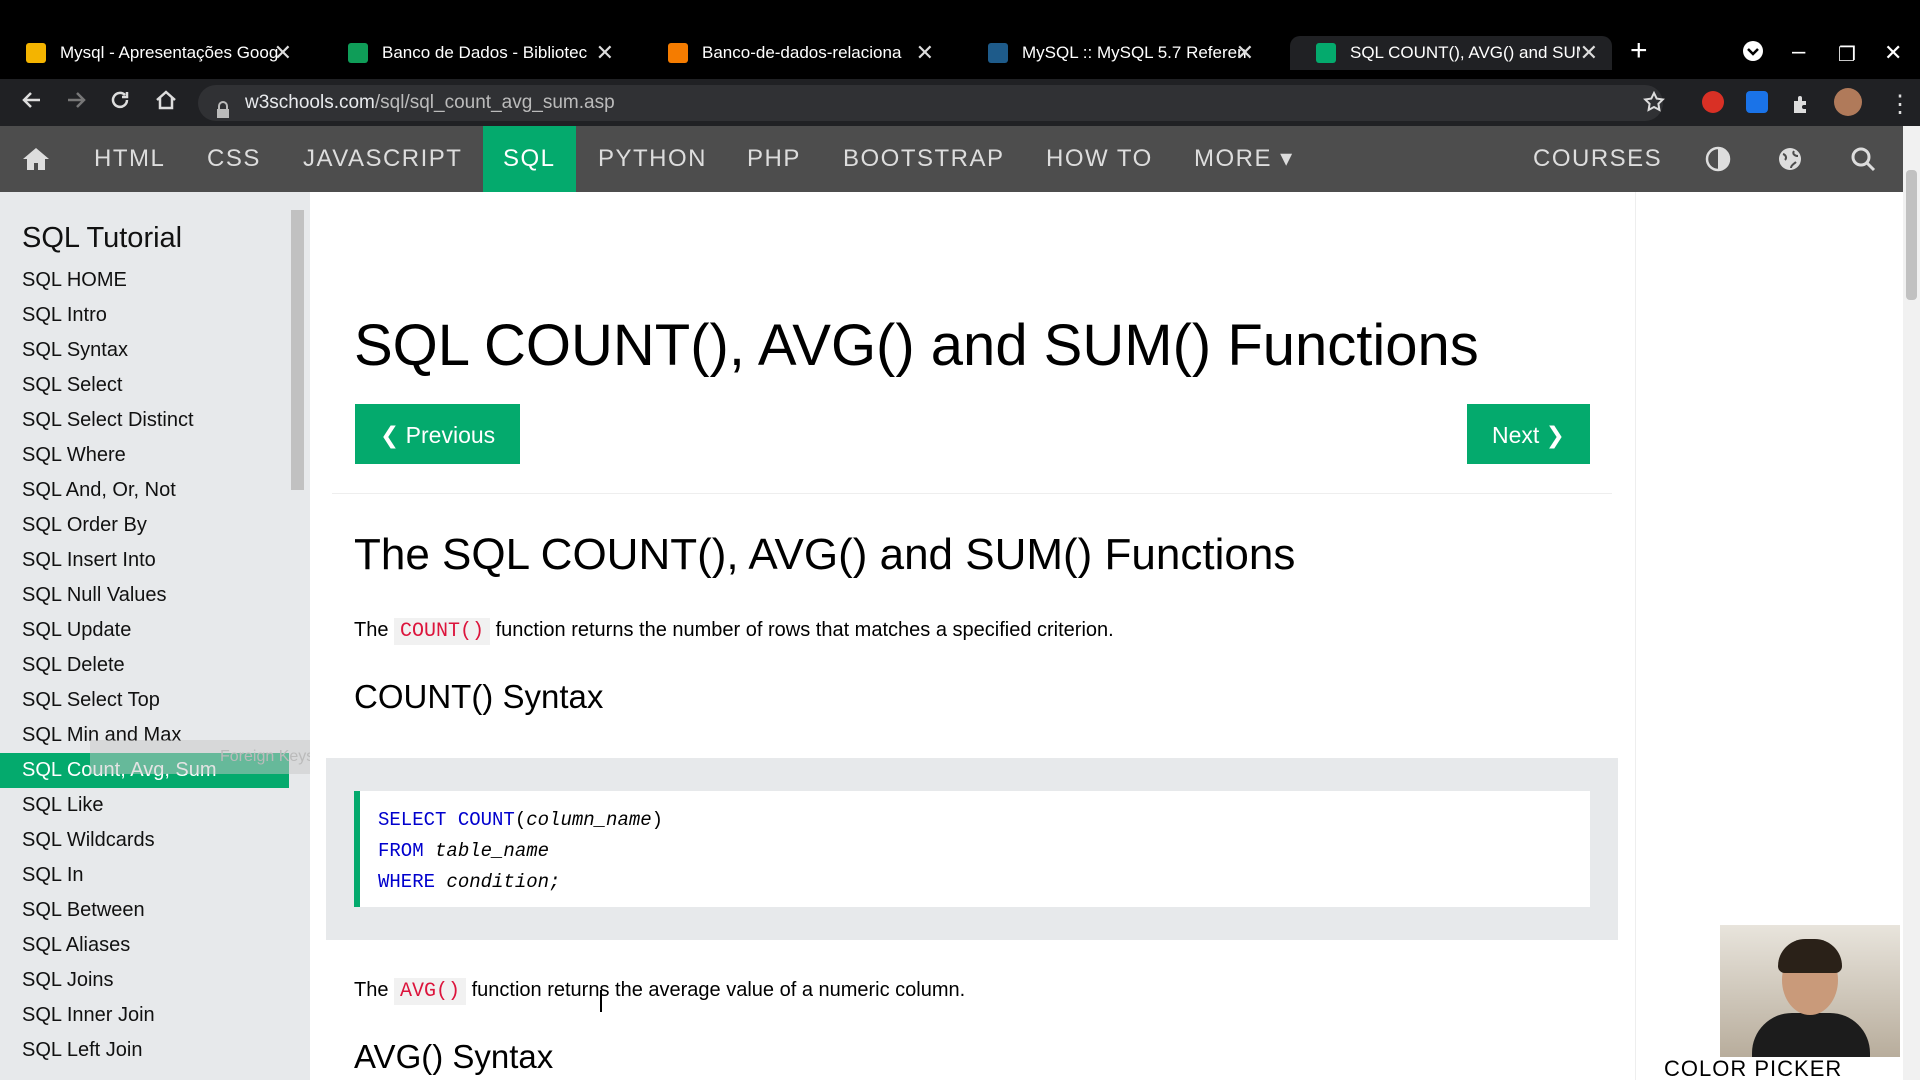 Image resolution: width=1920 pixels, height=1082 pixels. What do you see at coordinates (1848, 102) in the screenshot?
I see `profile-avatar` at bounding box center [1848, 102].